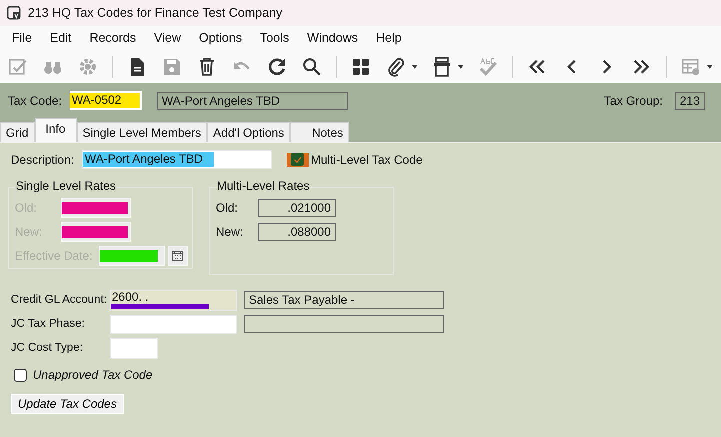  I want to click on field-label: Old:, so click(228, 208).